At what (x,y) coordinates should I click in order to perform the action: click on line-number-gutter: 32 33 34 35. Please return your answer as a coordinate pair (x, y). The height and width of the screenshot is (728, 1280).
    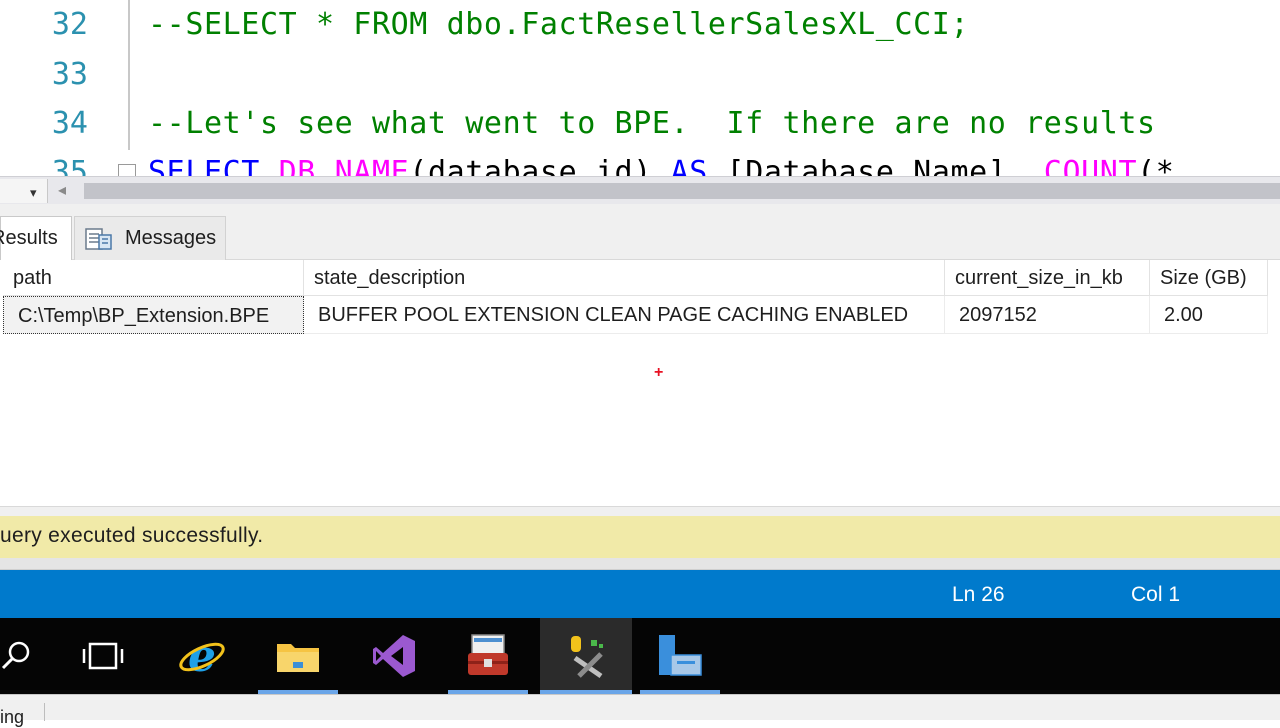
    Looking at the image, I should click on (60, 88).